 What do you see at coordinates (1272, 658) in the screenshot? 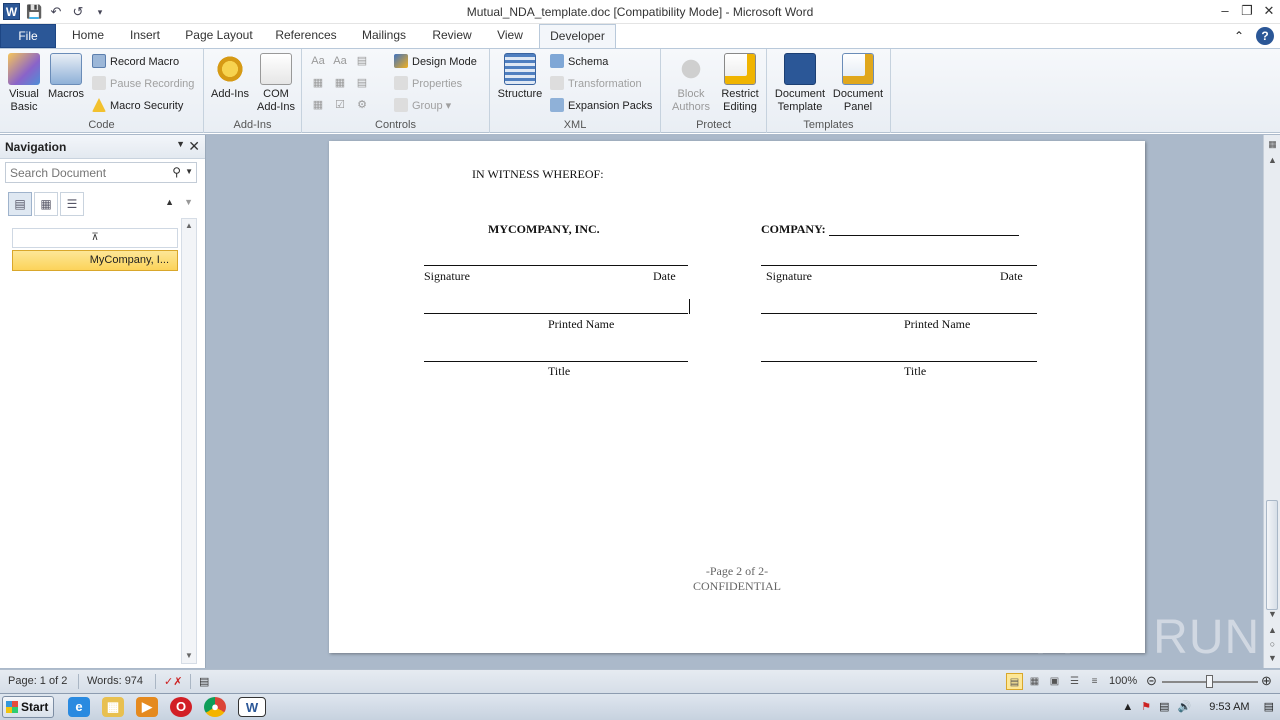
I see `next-page-icon: ▼` at bounding box center [1272, 658].